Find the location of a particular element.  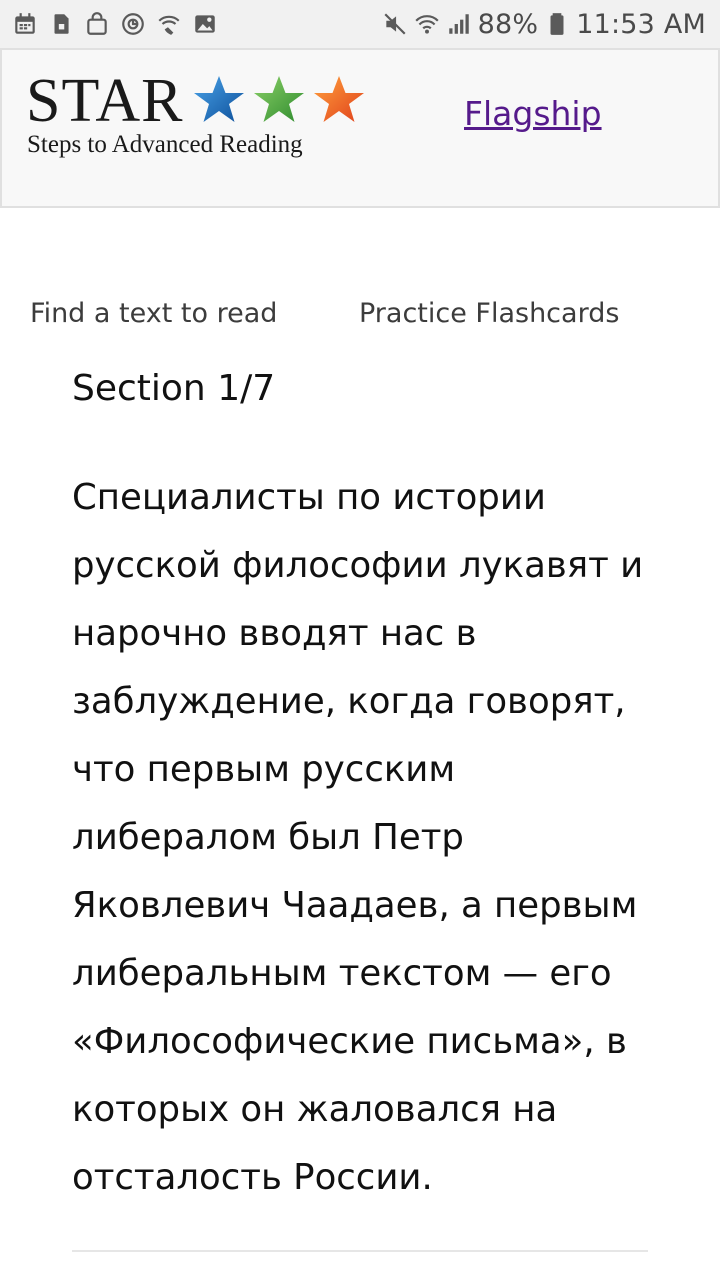

signal-icon is located at coordinates (459, 24).